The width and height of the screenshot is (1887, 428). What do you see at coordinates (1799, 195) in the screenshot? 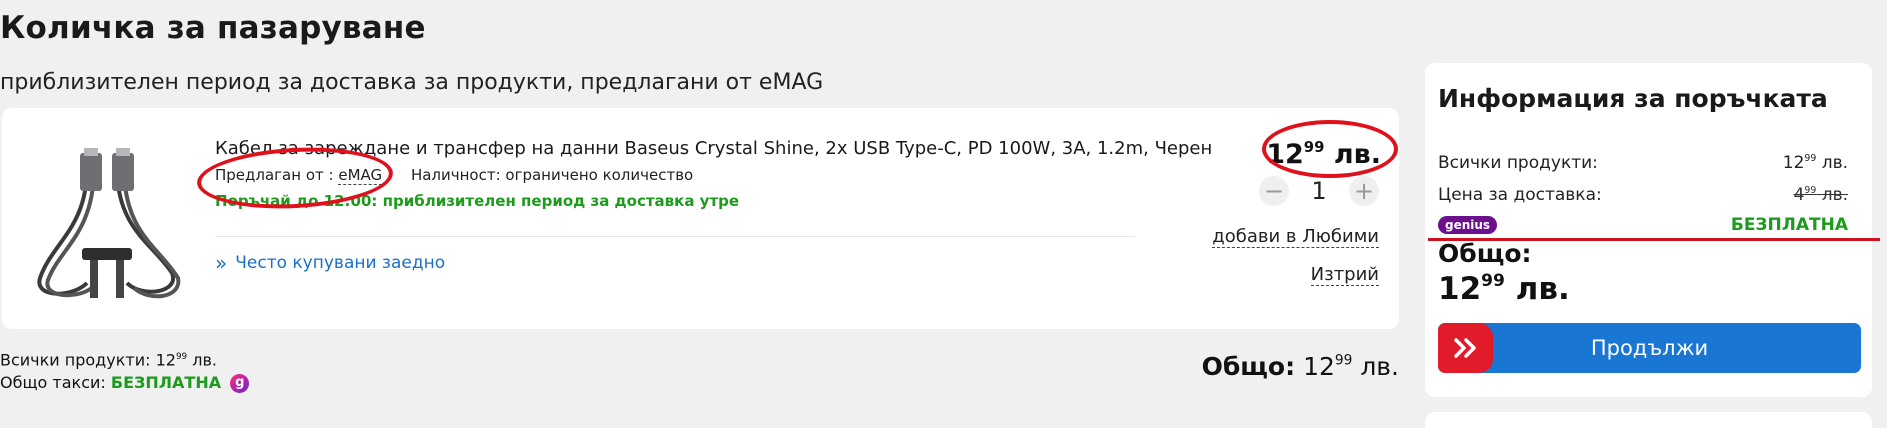
I see `summary-delivery-whole: 4` at bounding box center [1799, 195].